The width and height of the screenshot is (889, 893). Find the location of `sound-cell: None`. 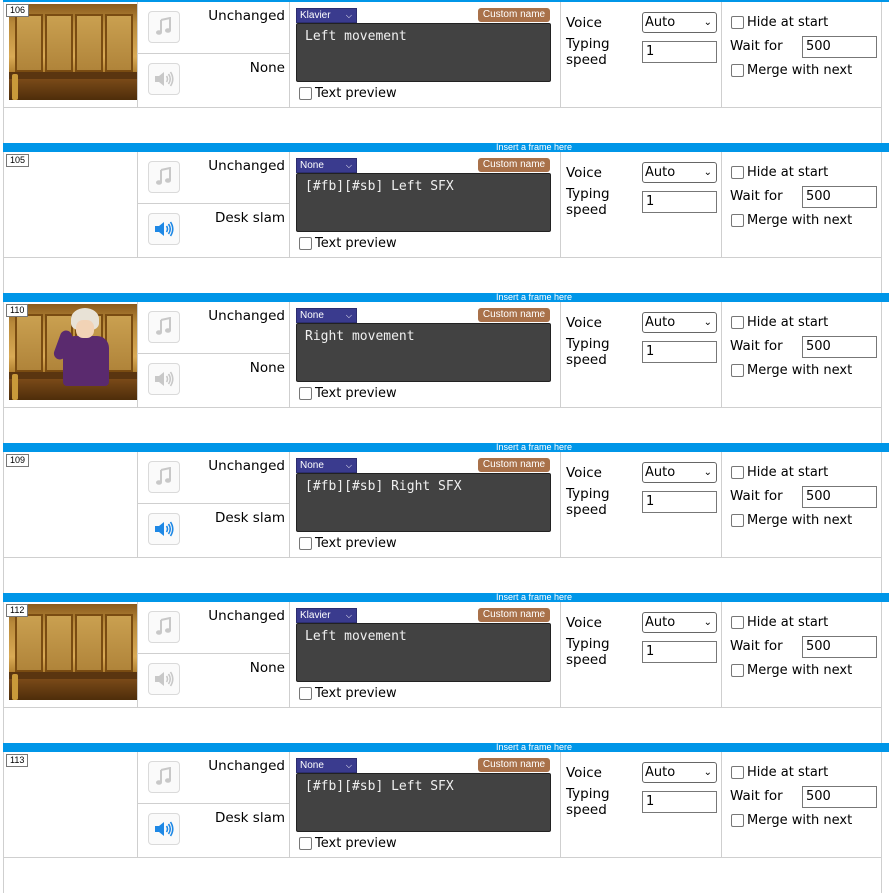

sound-cell: None is located at coordinates (214, 80).